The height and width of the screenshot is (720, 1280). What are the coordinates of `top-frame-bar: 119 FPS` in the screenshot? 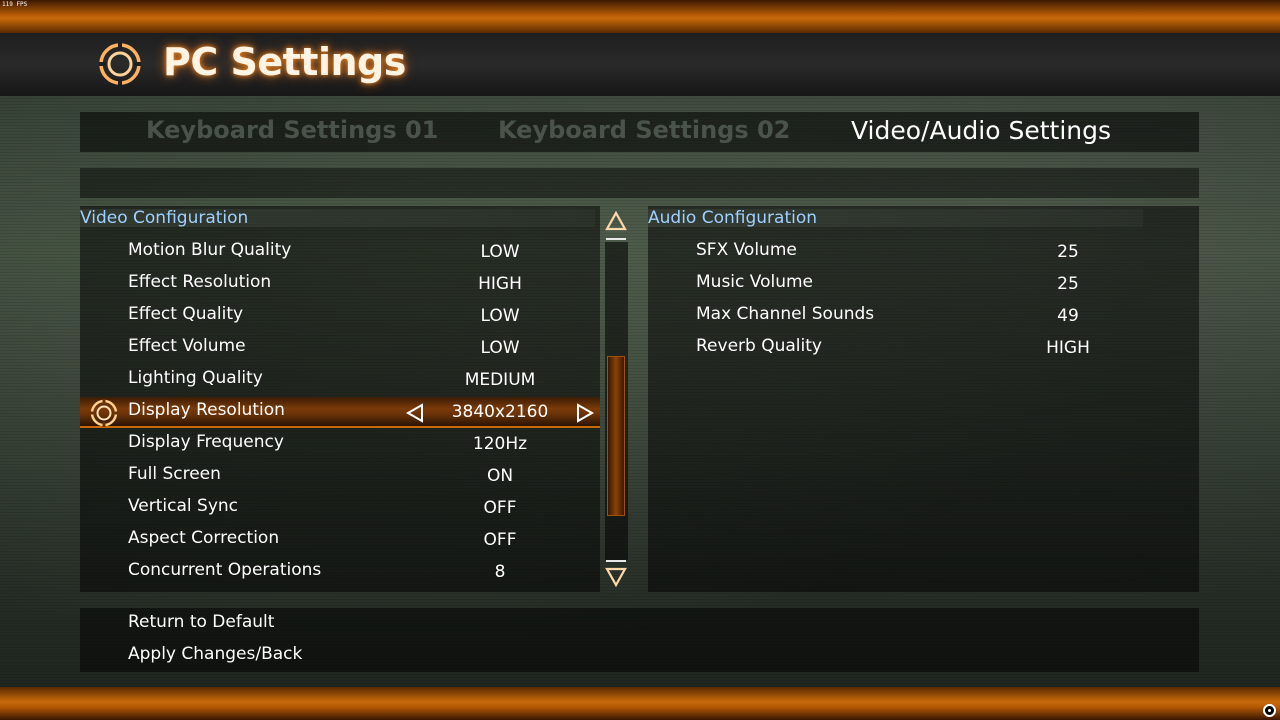 It's located at (640, 16).